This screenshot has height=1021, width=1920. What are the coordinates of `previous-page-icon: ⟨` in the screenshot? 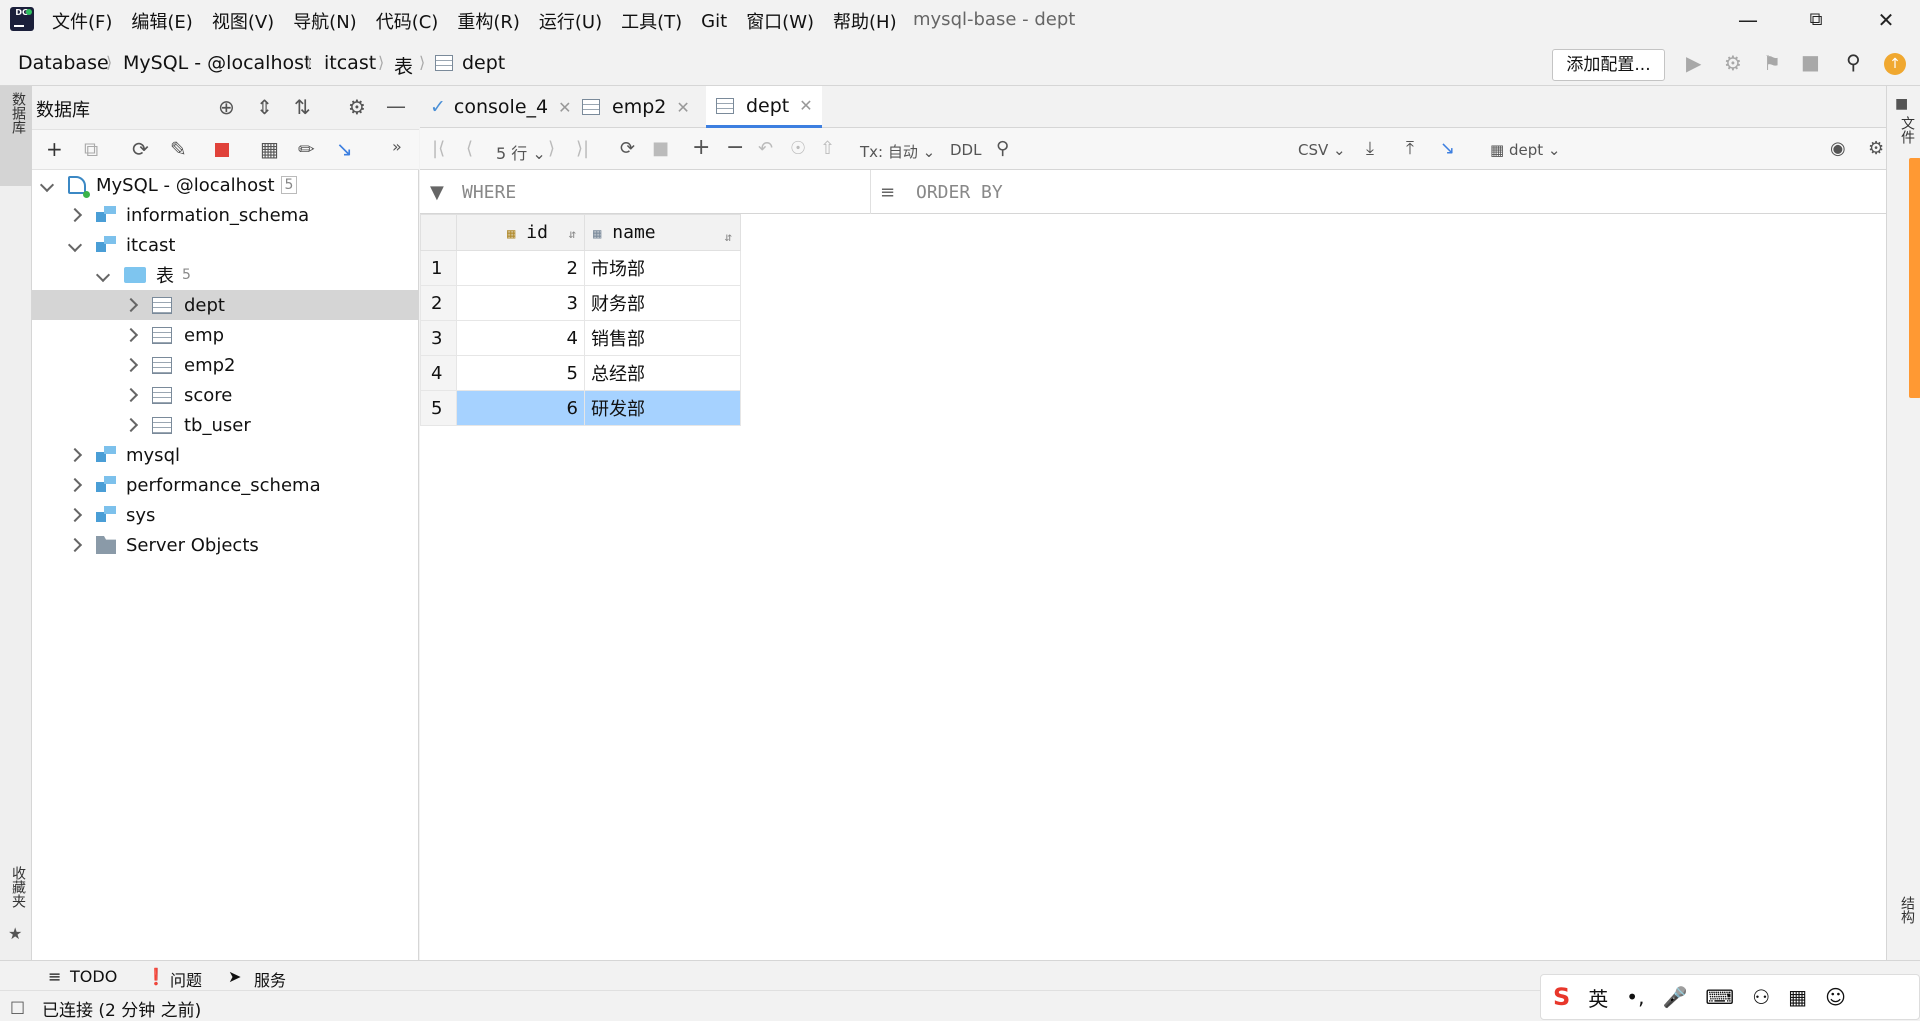 It's located at (469, 148).